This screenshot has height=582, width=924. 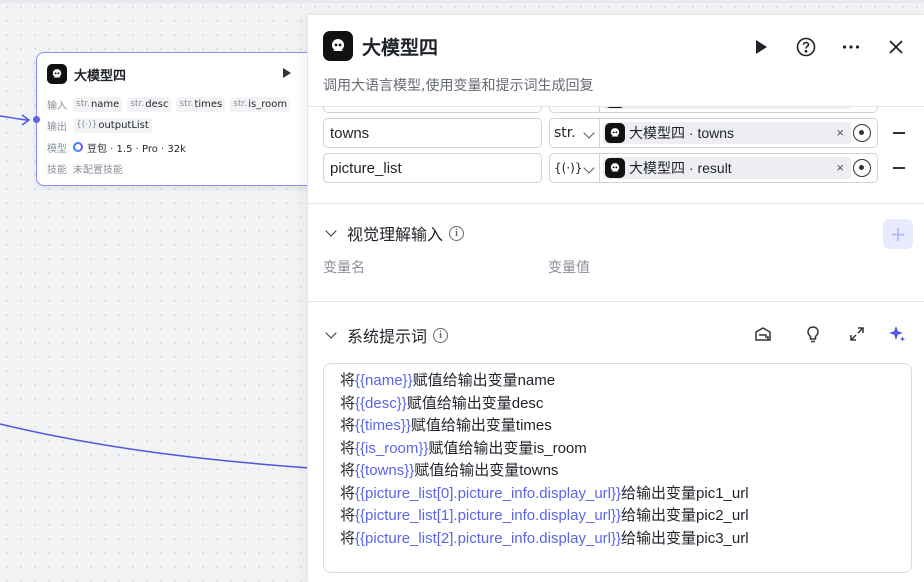 What do you see at coordinates (806, 47) in the screenshot?
I see `help-icon` at bounding box center [806, 47].